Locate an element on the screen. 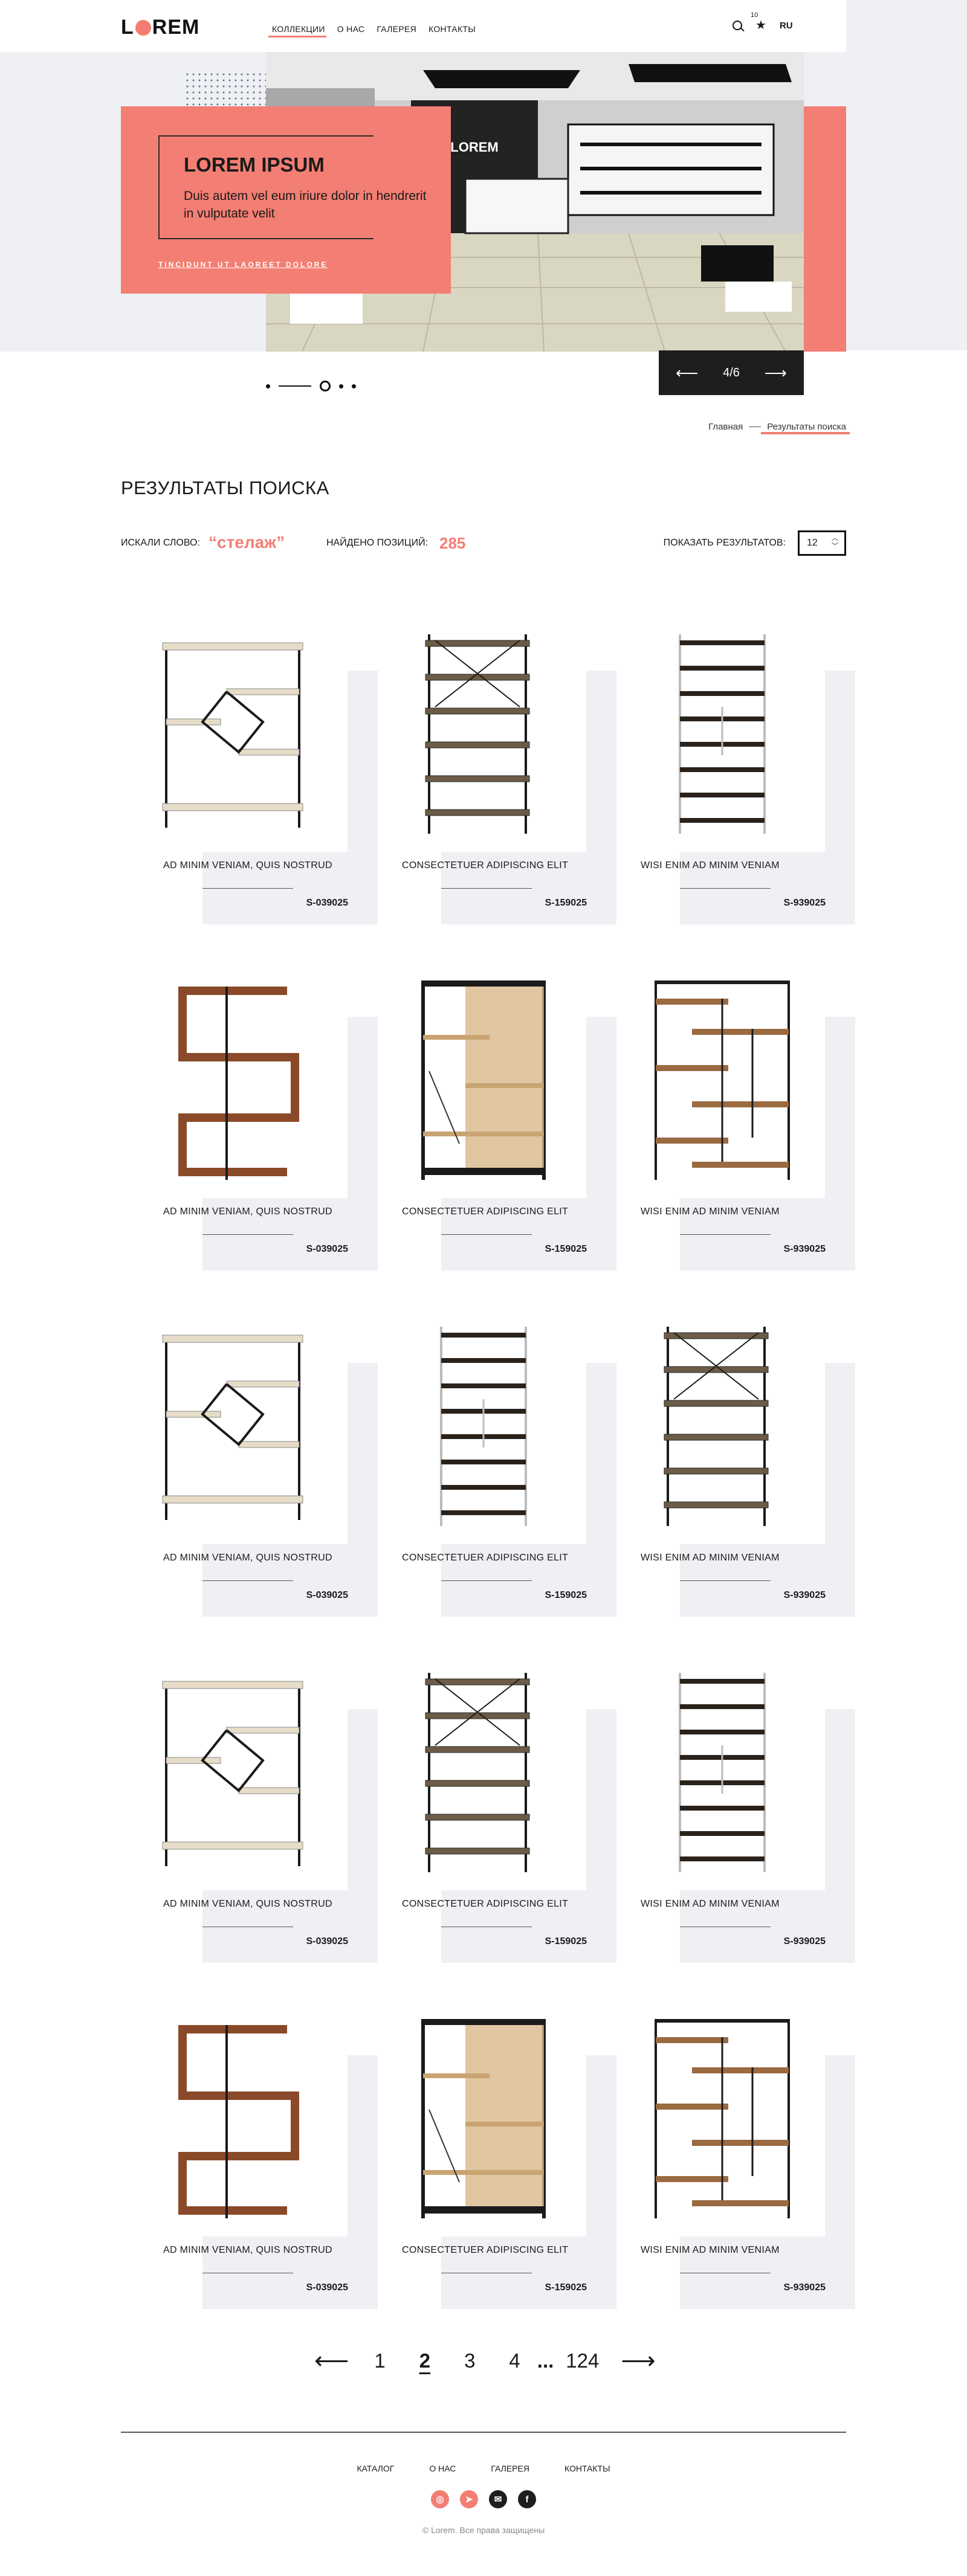 This screenshot has width=967, height=2576. breadcrumb-home: Главная is located at coordinates (725, 427).